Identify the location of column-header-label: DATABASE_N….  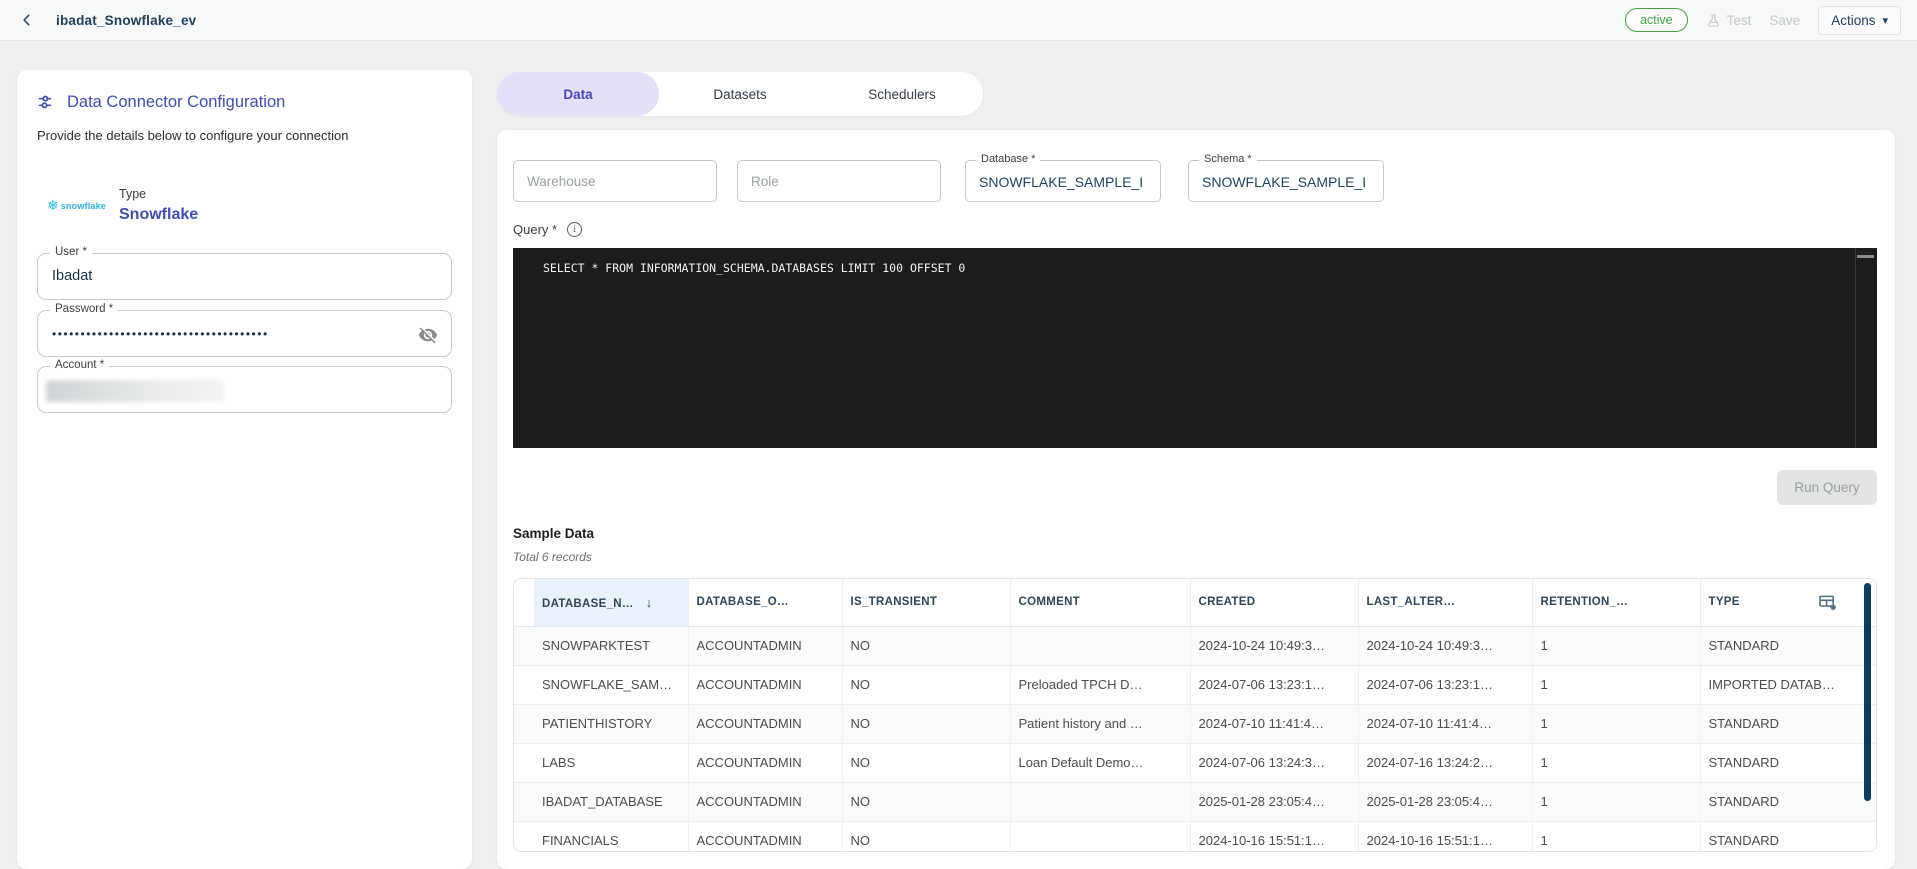
(588, 603).